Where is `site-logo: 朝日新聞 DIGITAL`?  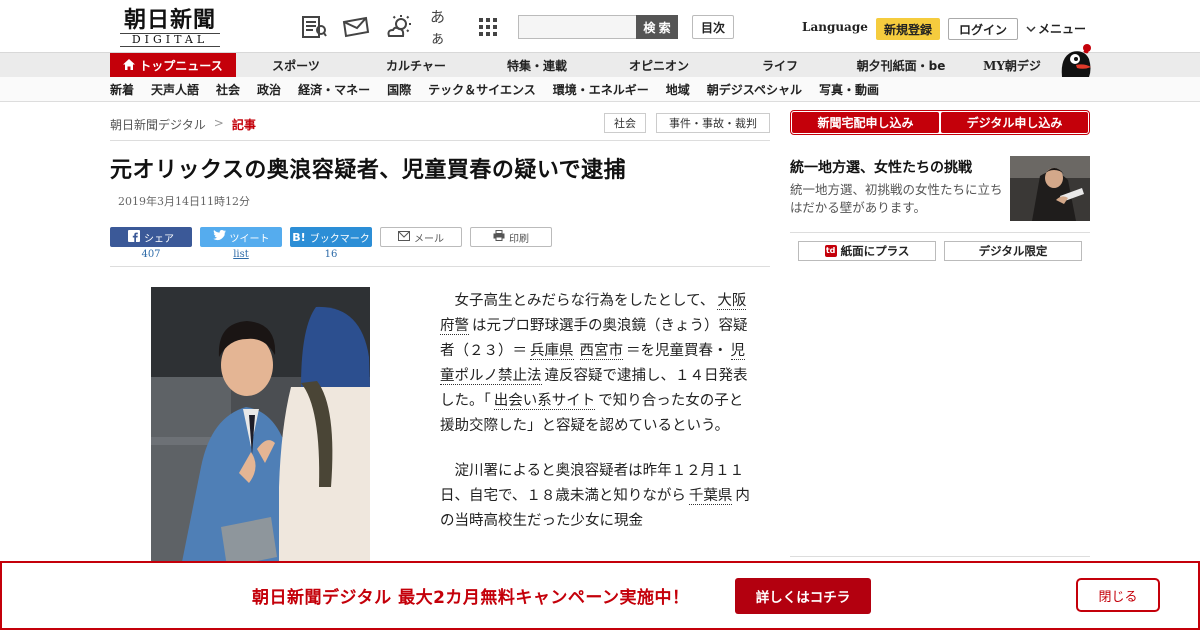 site-logo: 朝日新聞 DIGITAL is located at coordinates (170, 28).